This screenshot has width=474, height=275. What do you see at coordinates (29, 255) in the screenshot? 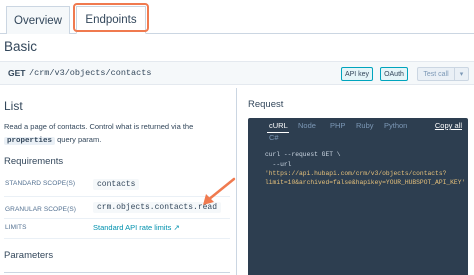
I see `parameters-heading: Parameters` at bounding box center [29, 255].